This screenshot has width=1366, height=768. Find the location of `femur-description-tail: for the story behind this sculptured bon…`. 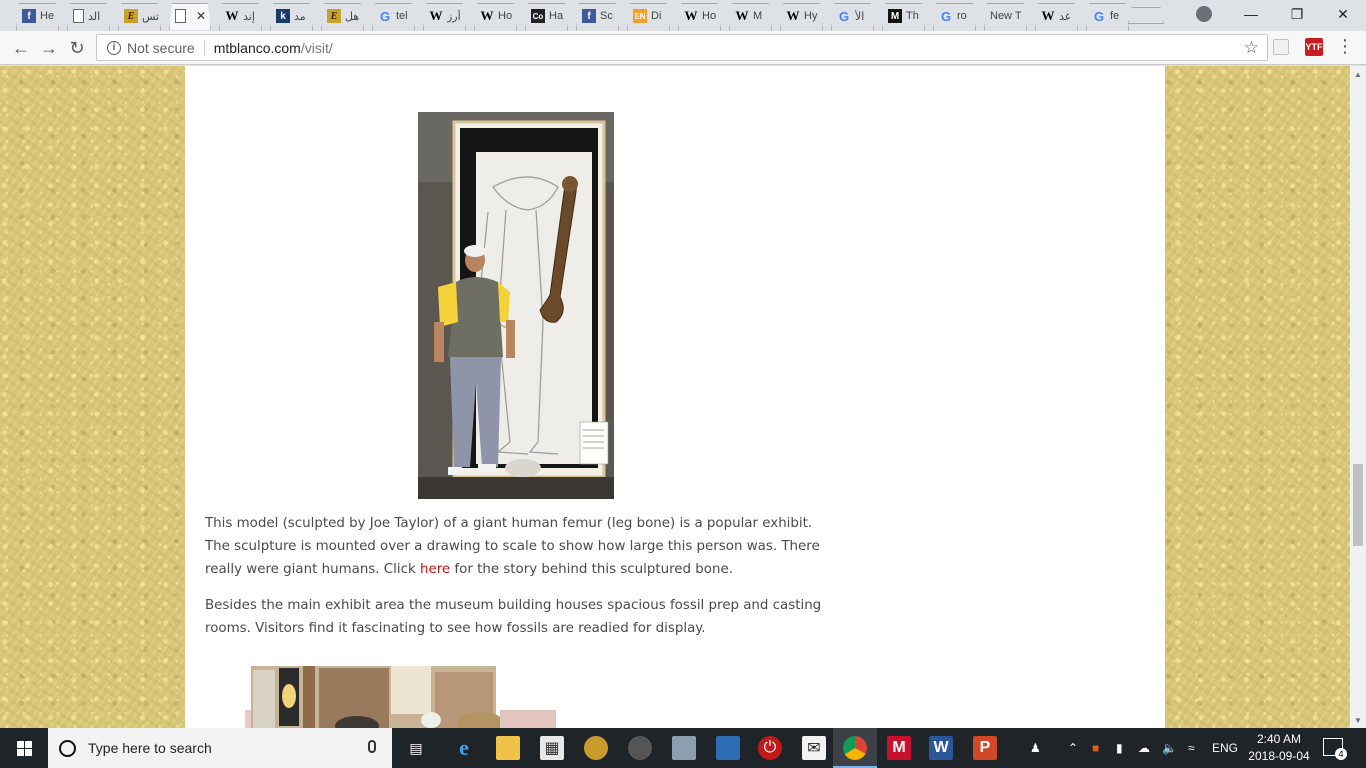

femur-description-tail: for the story behind this sculptured bon… is located at coordinates (591, 569).